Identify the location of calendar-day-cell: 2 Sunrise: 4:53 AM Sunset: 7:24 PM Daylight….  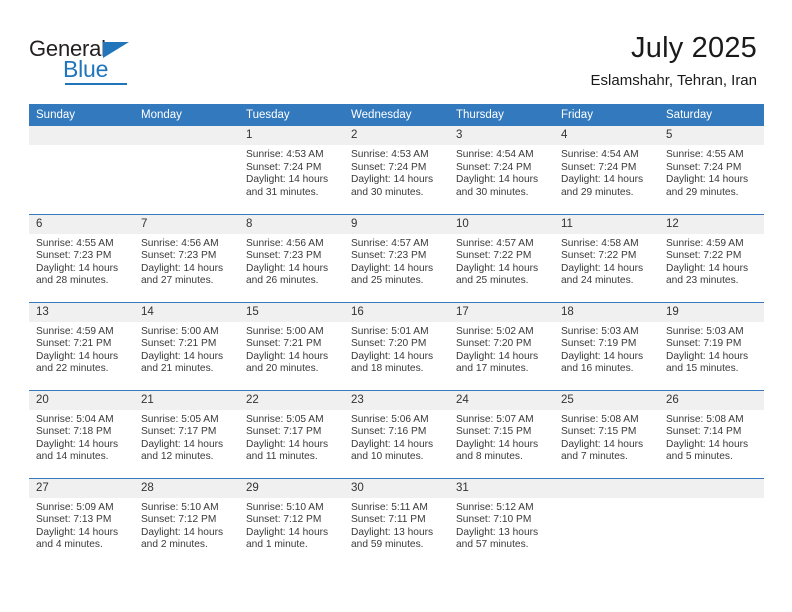
(396, 170).